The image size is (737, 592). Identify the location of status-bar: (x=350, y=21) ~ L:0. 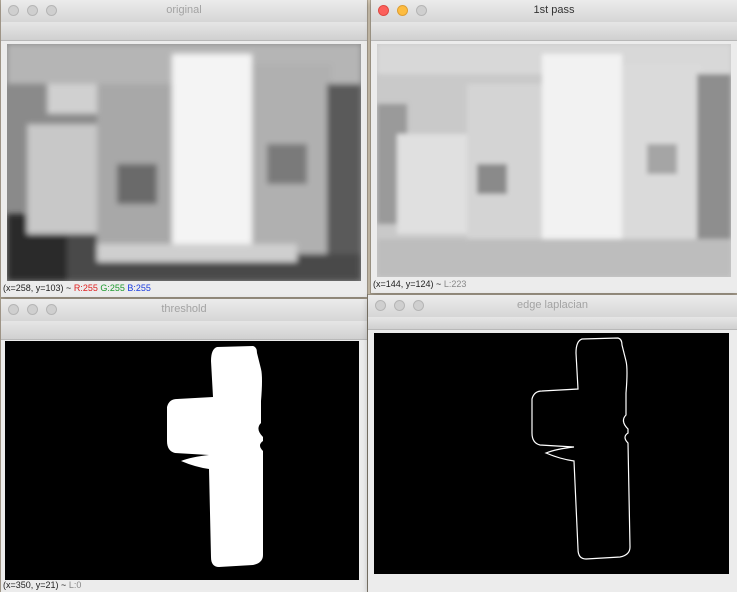
(42, 586).